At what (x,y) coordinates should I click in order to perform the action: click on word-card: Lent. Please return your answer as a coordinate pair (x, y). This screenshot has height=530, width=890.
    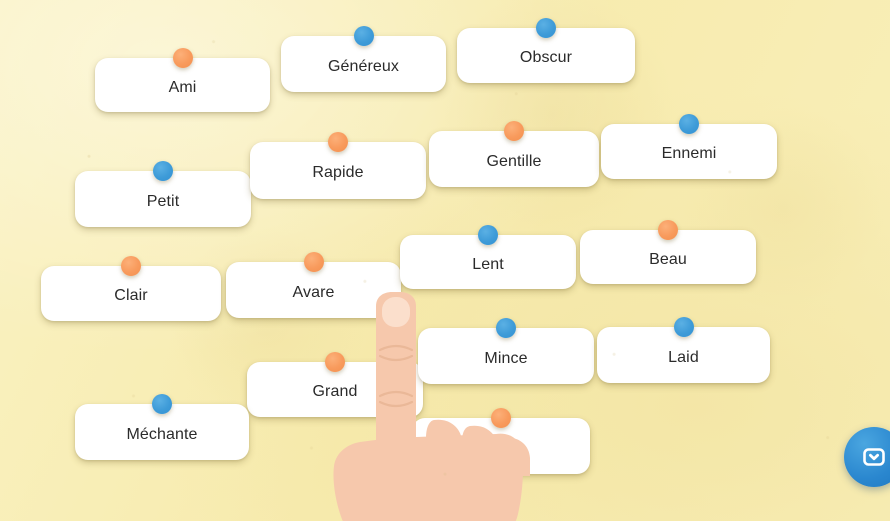
    Looking at the image, I should click on (488, 257).